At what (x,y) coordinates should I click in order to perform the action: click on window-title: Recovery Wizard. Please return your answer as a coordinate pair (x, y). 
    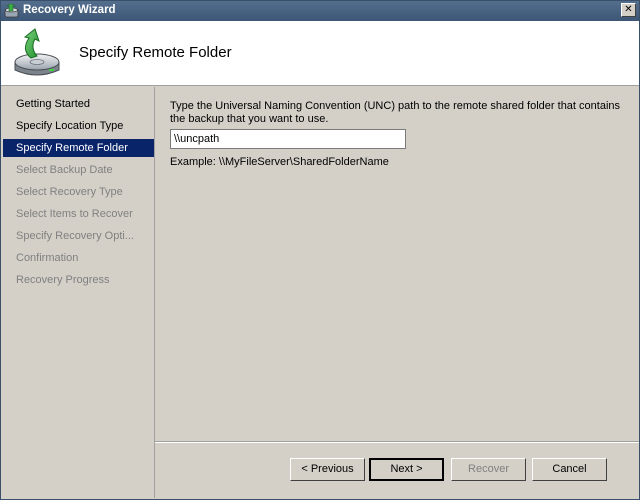
    Looking at the image, I should click on (69, 10).